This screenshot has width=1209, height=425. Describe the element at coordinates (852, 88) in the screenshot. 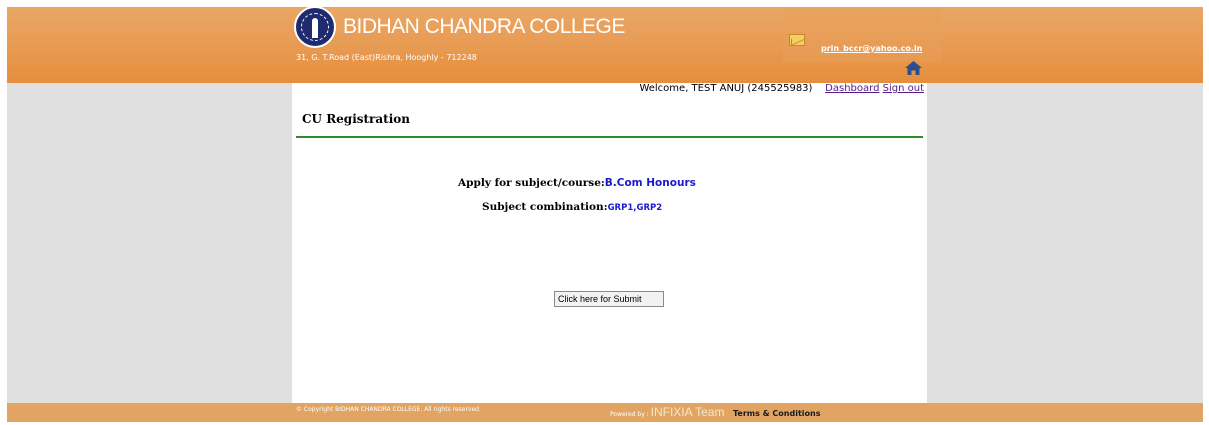

I see `dashboard-link: Dashboard` at that location.